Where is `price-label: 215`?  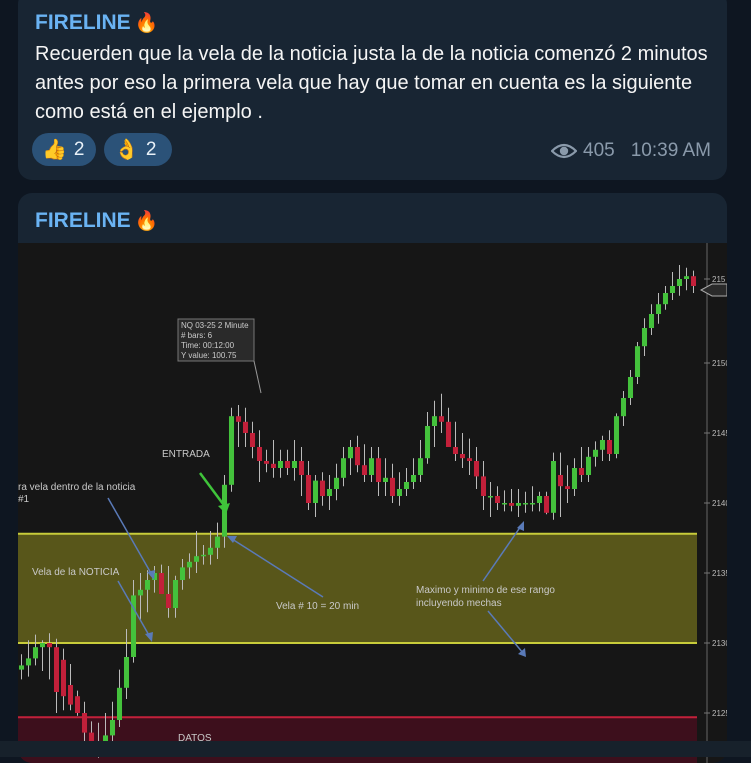
price-label: 215 is located at coordinates (719, 279).